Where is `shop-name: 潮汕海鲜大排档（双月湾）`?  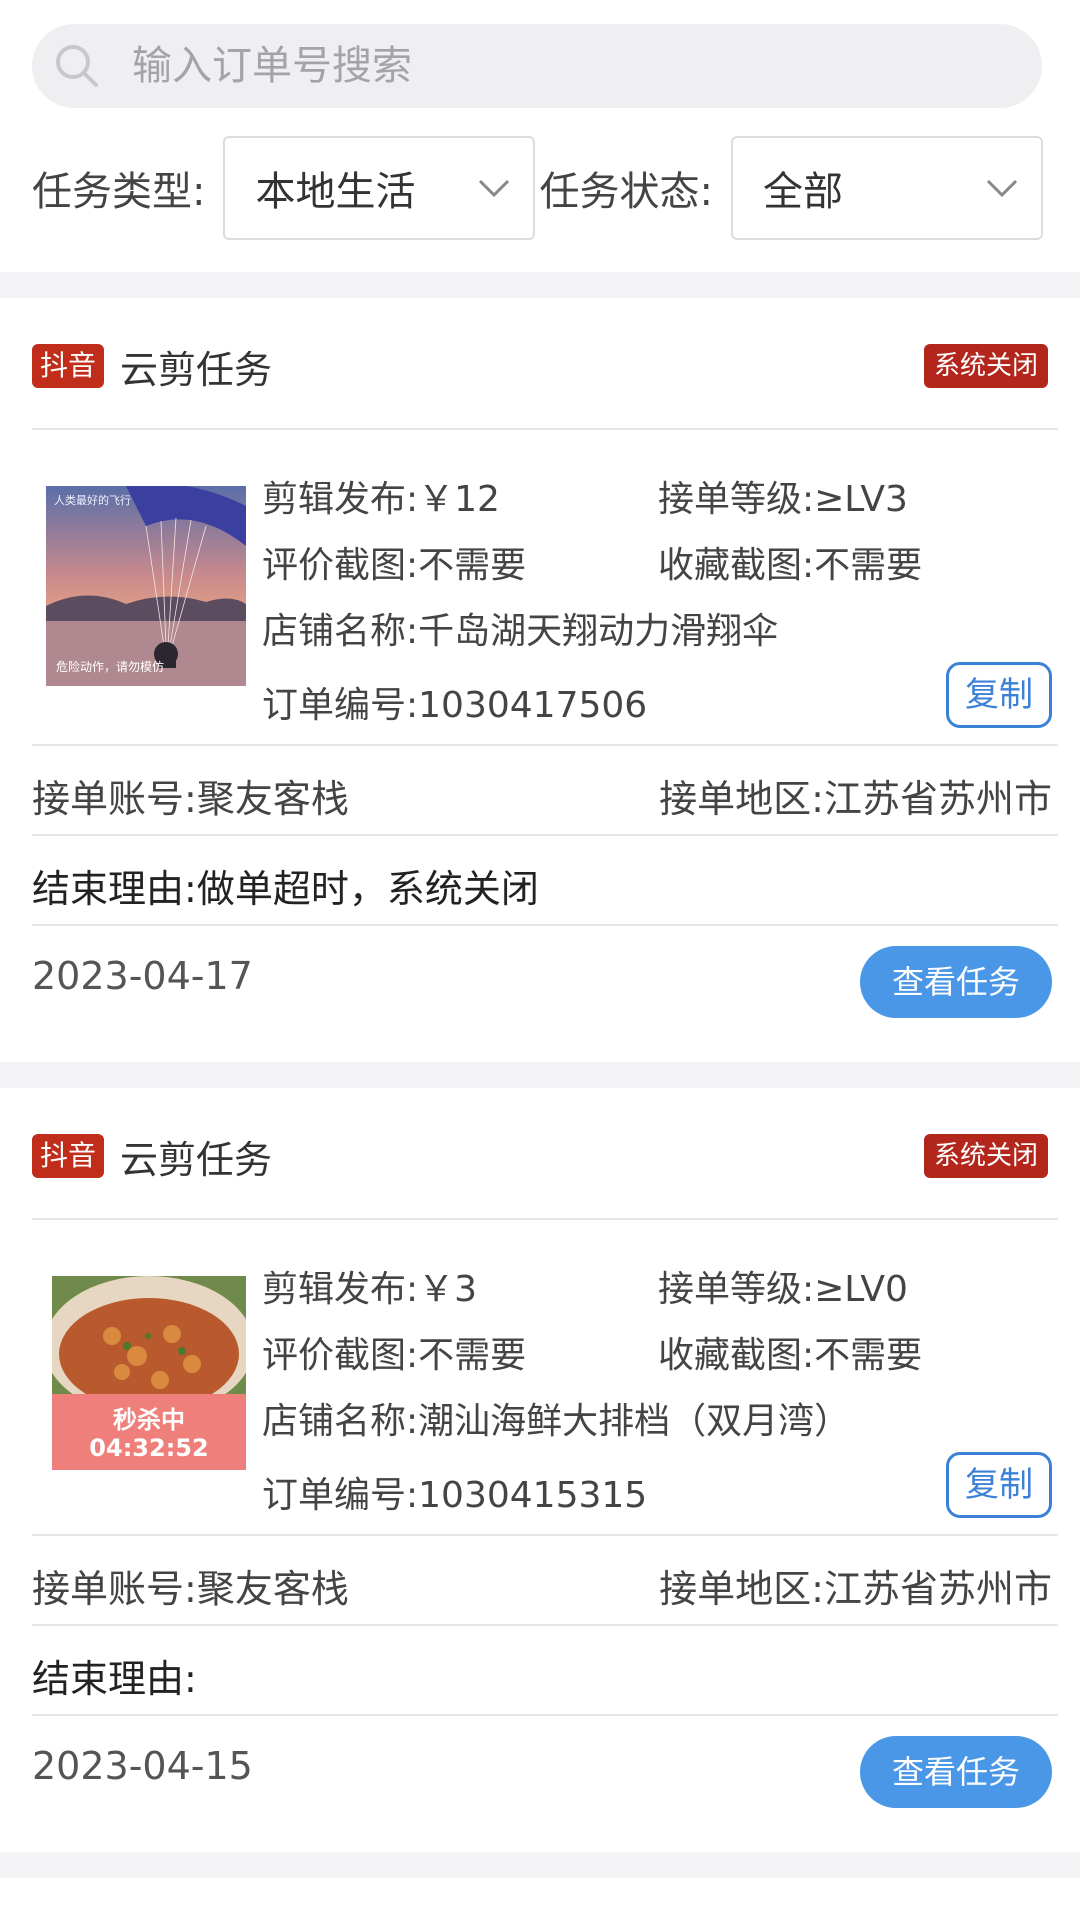 shop-name: 潮汕海鲜大排档（双月湾） is located at coordinates (634, 1421).